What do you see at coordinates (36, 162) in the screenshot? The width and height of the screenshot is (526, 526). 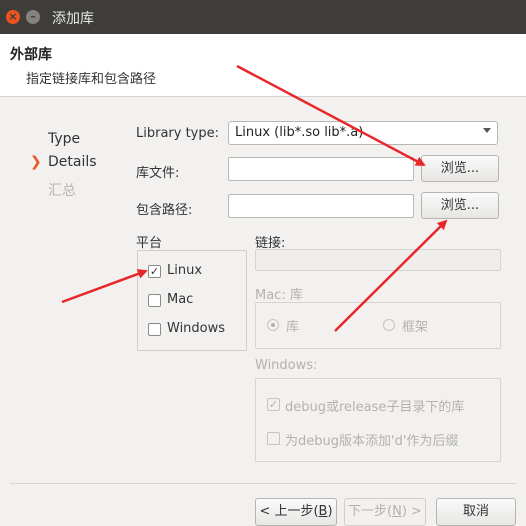 I see `chevron-right-icon: ❯` at bounding box center [36, 162].